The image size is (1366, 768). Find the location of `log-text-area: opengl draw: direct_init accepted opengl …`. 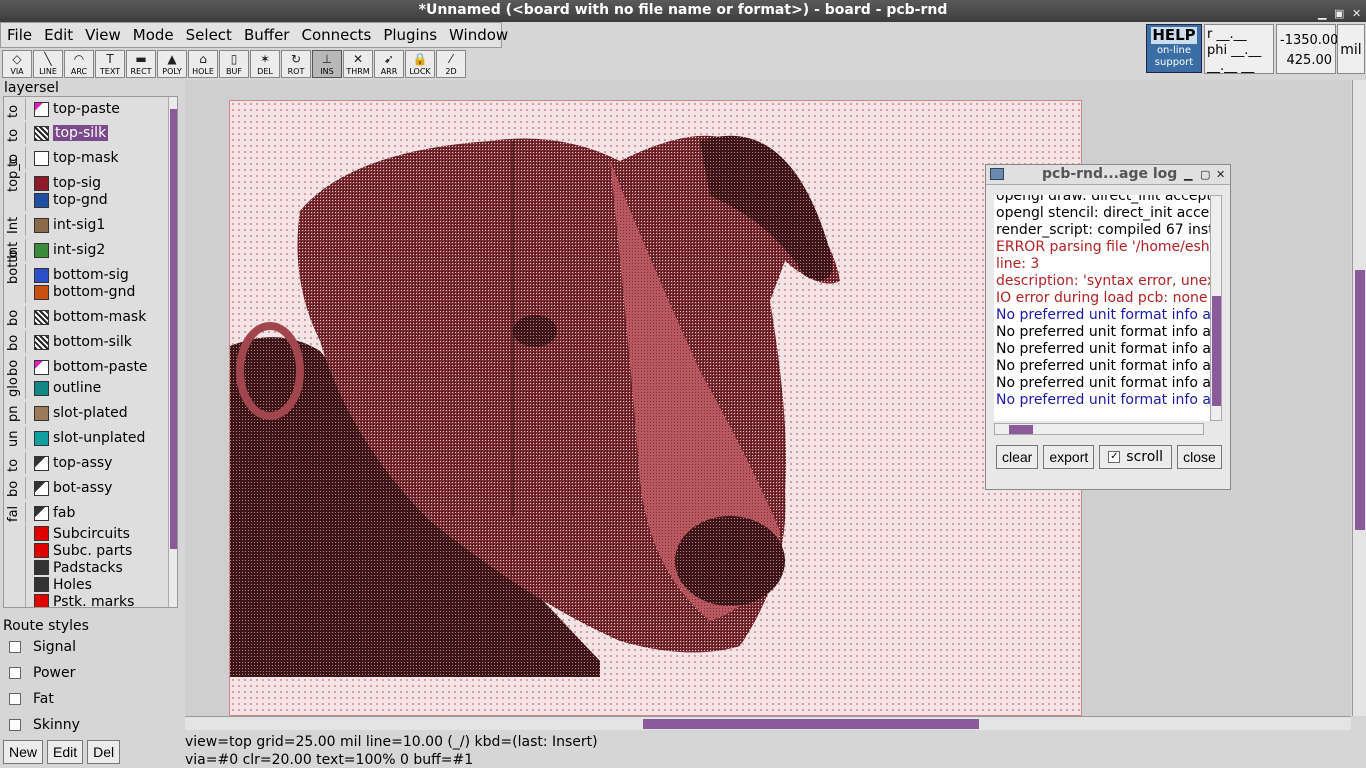

log-text-area: opengl draw: direct_init accepted opengl … is located at coordinates (1102, 308).